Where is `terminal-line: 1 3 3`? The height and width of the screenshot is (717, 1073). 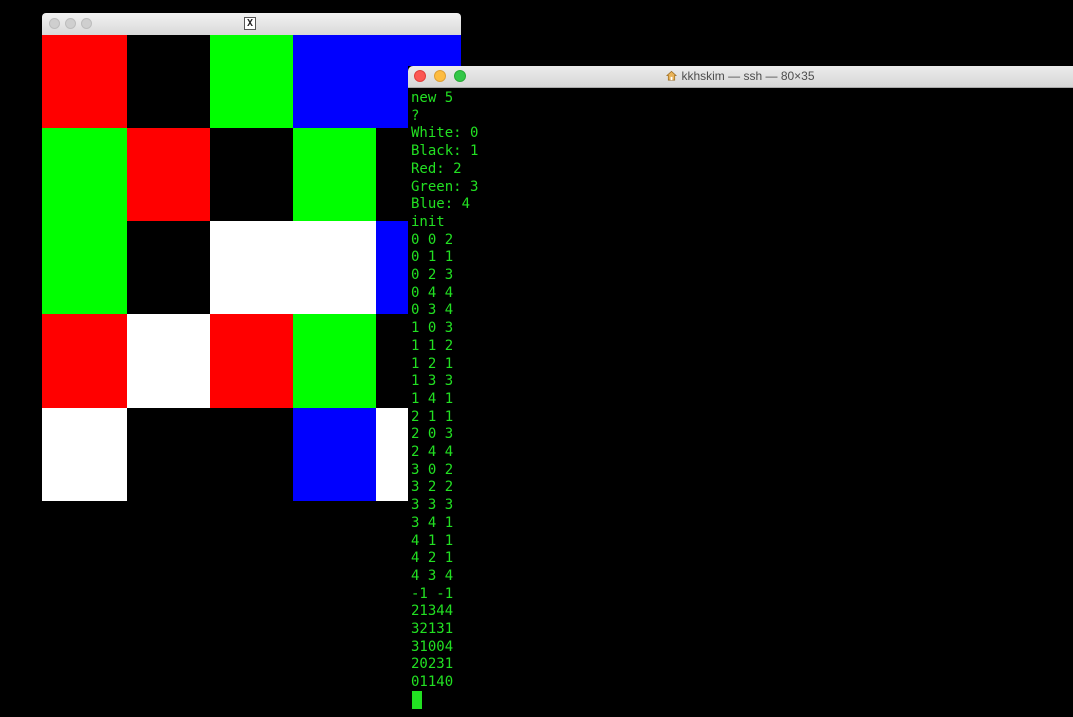
terminal-line: 1 3 3 is located at coordinates (432, 381).